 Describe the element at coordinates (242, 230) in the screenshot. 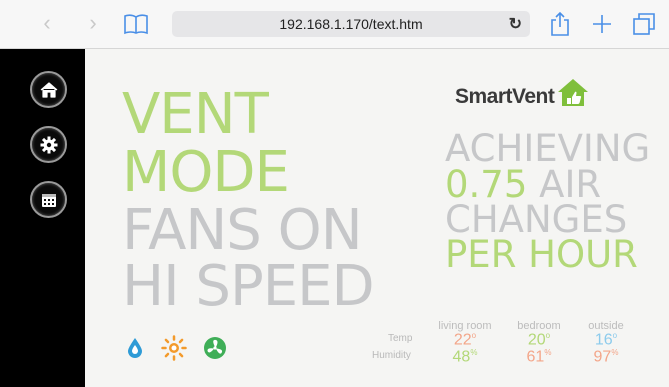

I see `fan-line-1: FANS ON` at that location.